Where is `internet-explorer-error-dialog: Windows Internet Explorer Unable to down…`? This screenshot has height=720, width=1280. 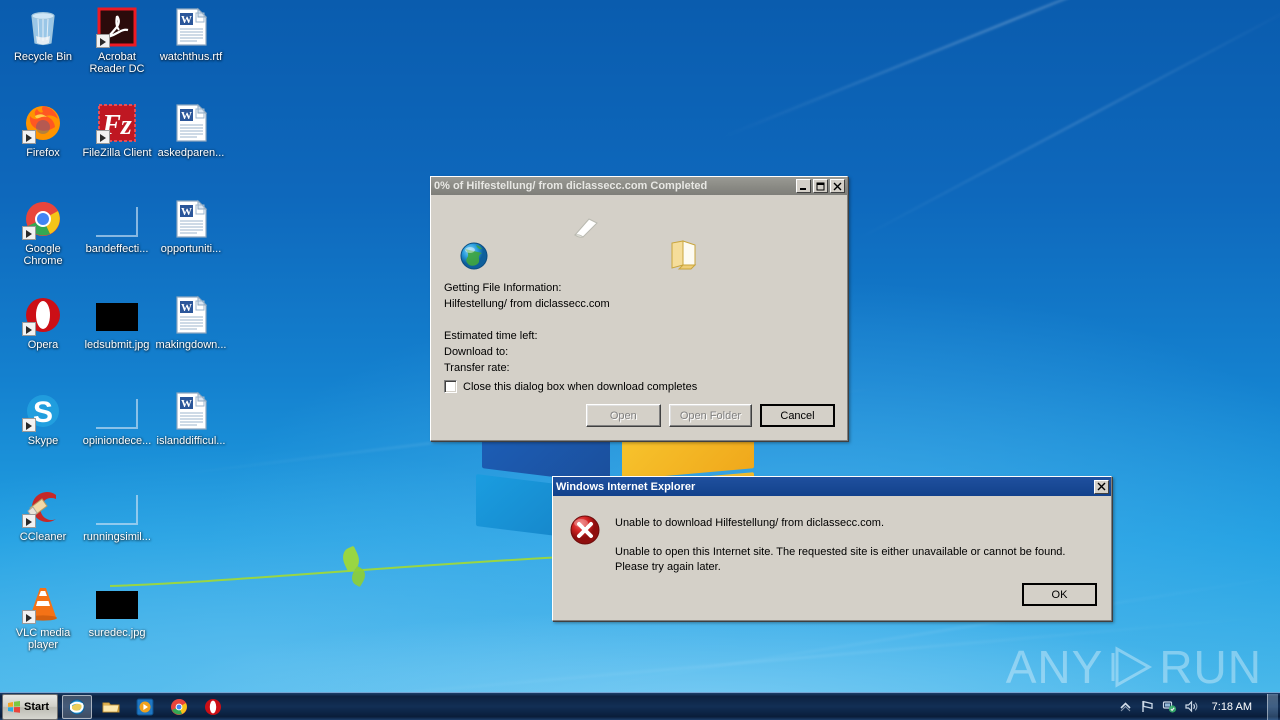 internet-explorer-error-dialog: Windows Internet Explorer Unable to down… is located at coordinates (832, 548).